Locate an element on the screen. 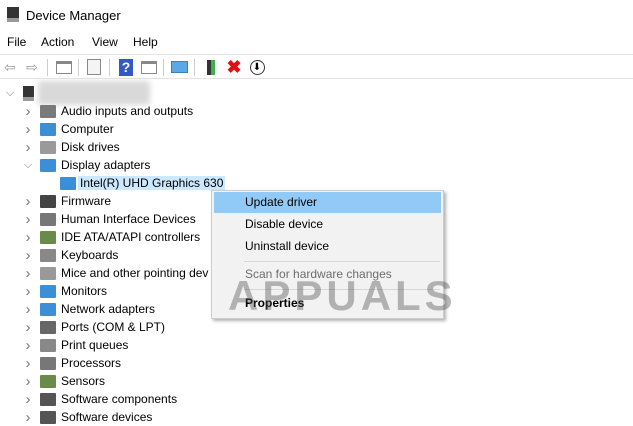  software-device-icon is located at coordinates (48, 417).